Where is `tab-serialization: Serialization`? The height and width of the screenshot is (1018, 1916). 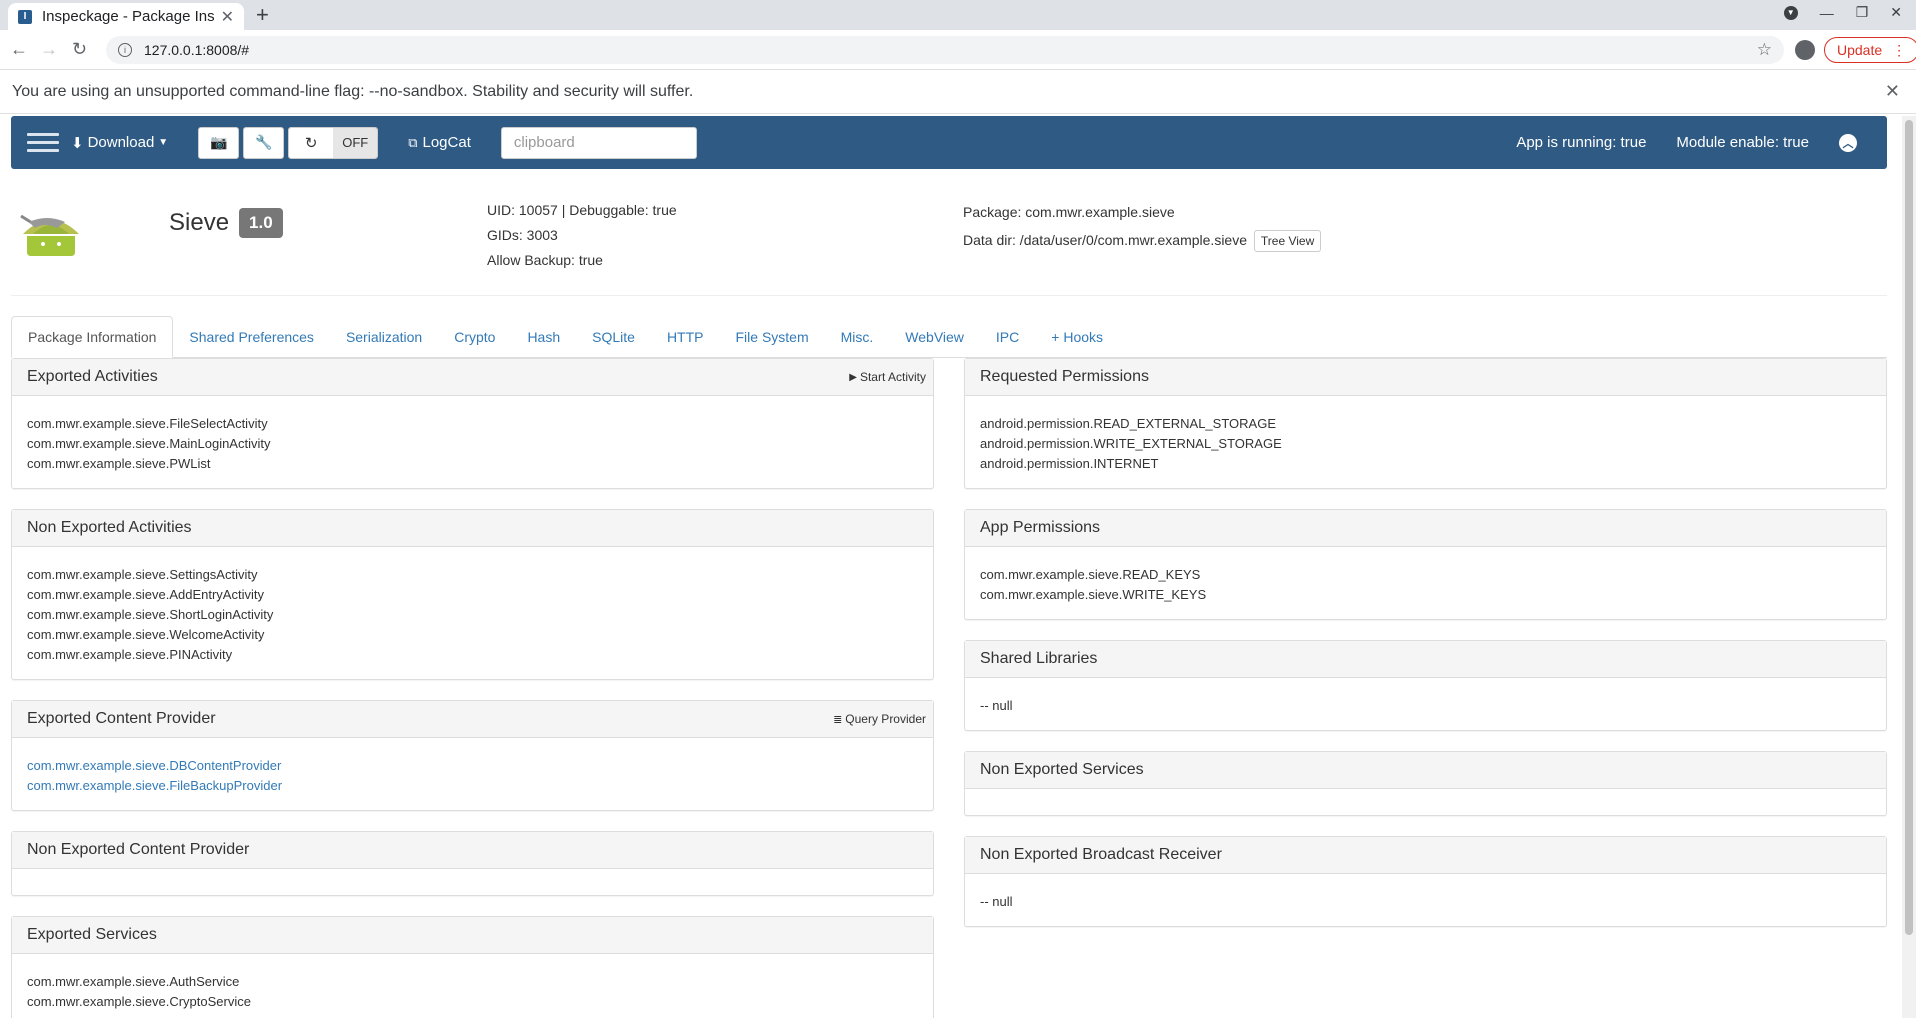 tab-serialization: Serialization is located at coordinates (384, 336).